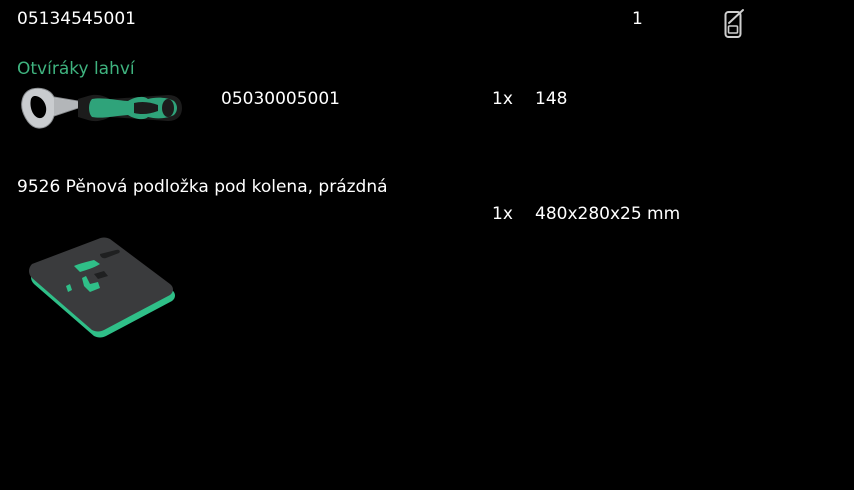 The height and width of the screenshot is (490, 854). What do you see at coordinates (608, 214) in the screenshot?
I see `item-size: 480x280x25 mm` at bounding box center [608, 214].